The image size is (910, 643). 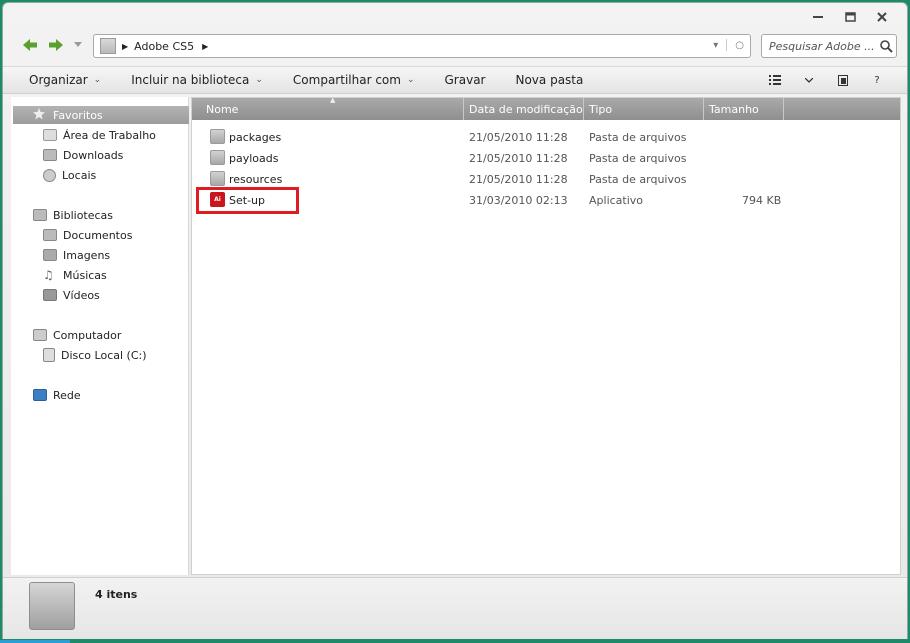 I want to click on videos-icon, so click(x=50, y=295).